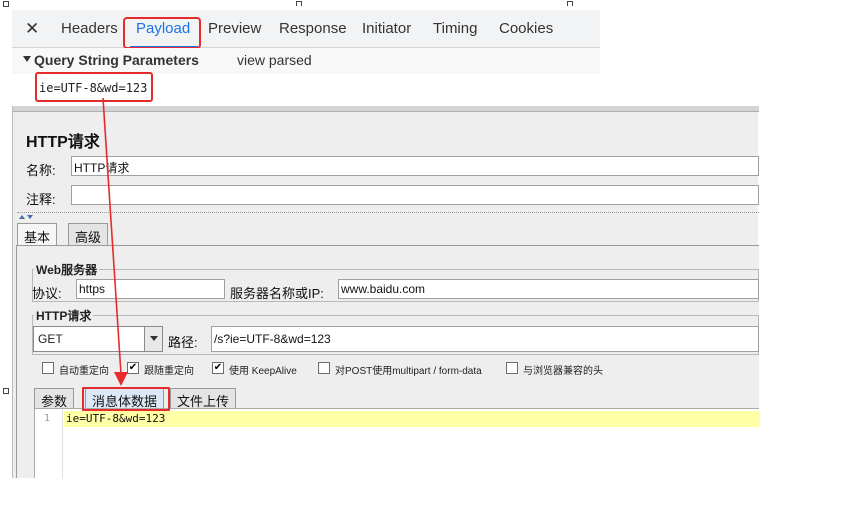 The width and height of the screenshot is (849, 508). Describe the element at coordinates (6, 391) in the screenshot. I see `resize-handle-left-mid` at that location.